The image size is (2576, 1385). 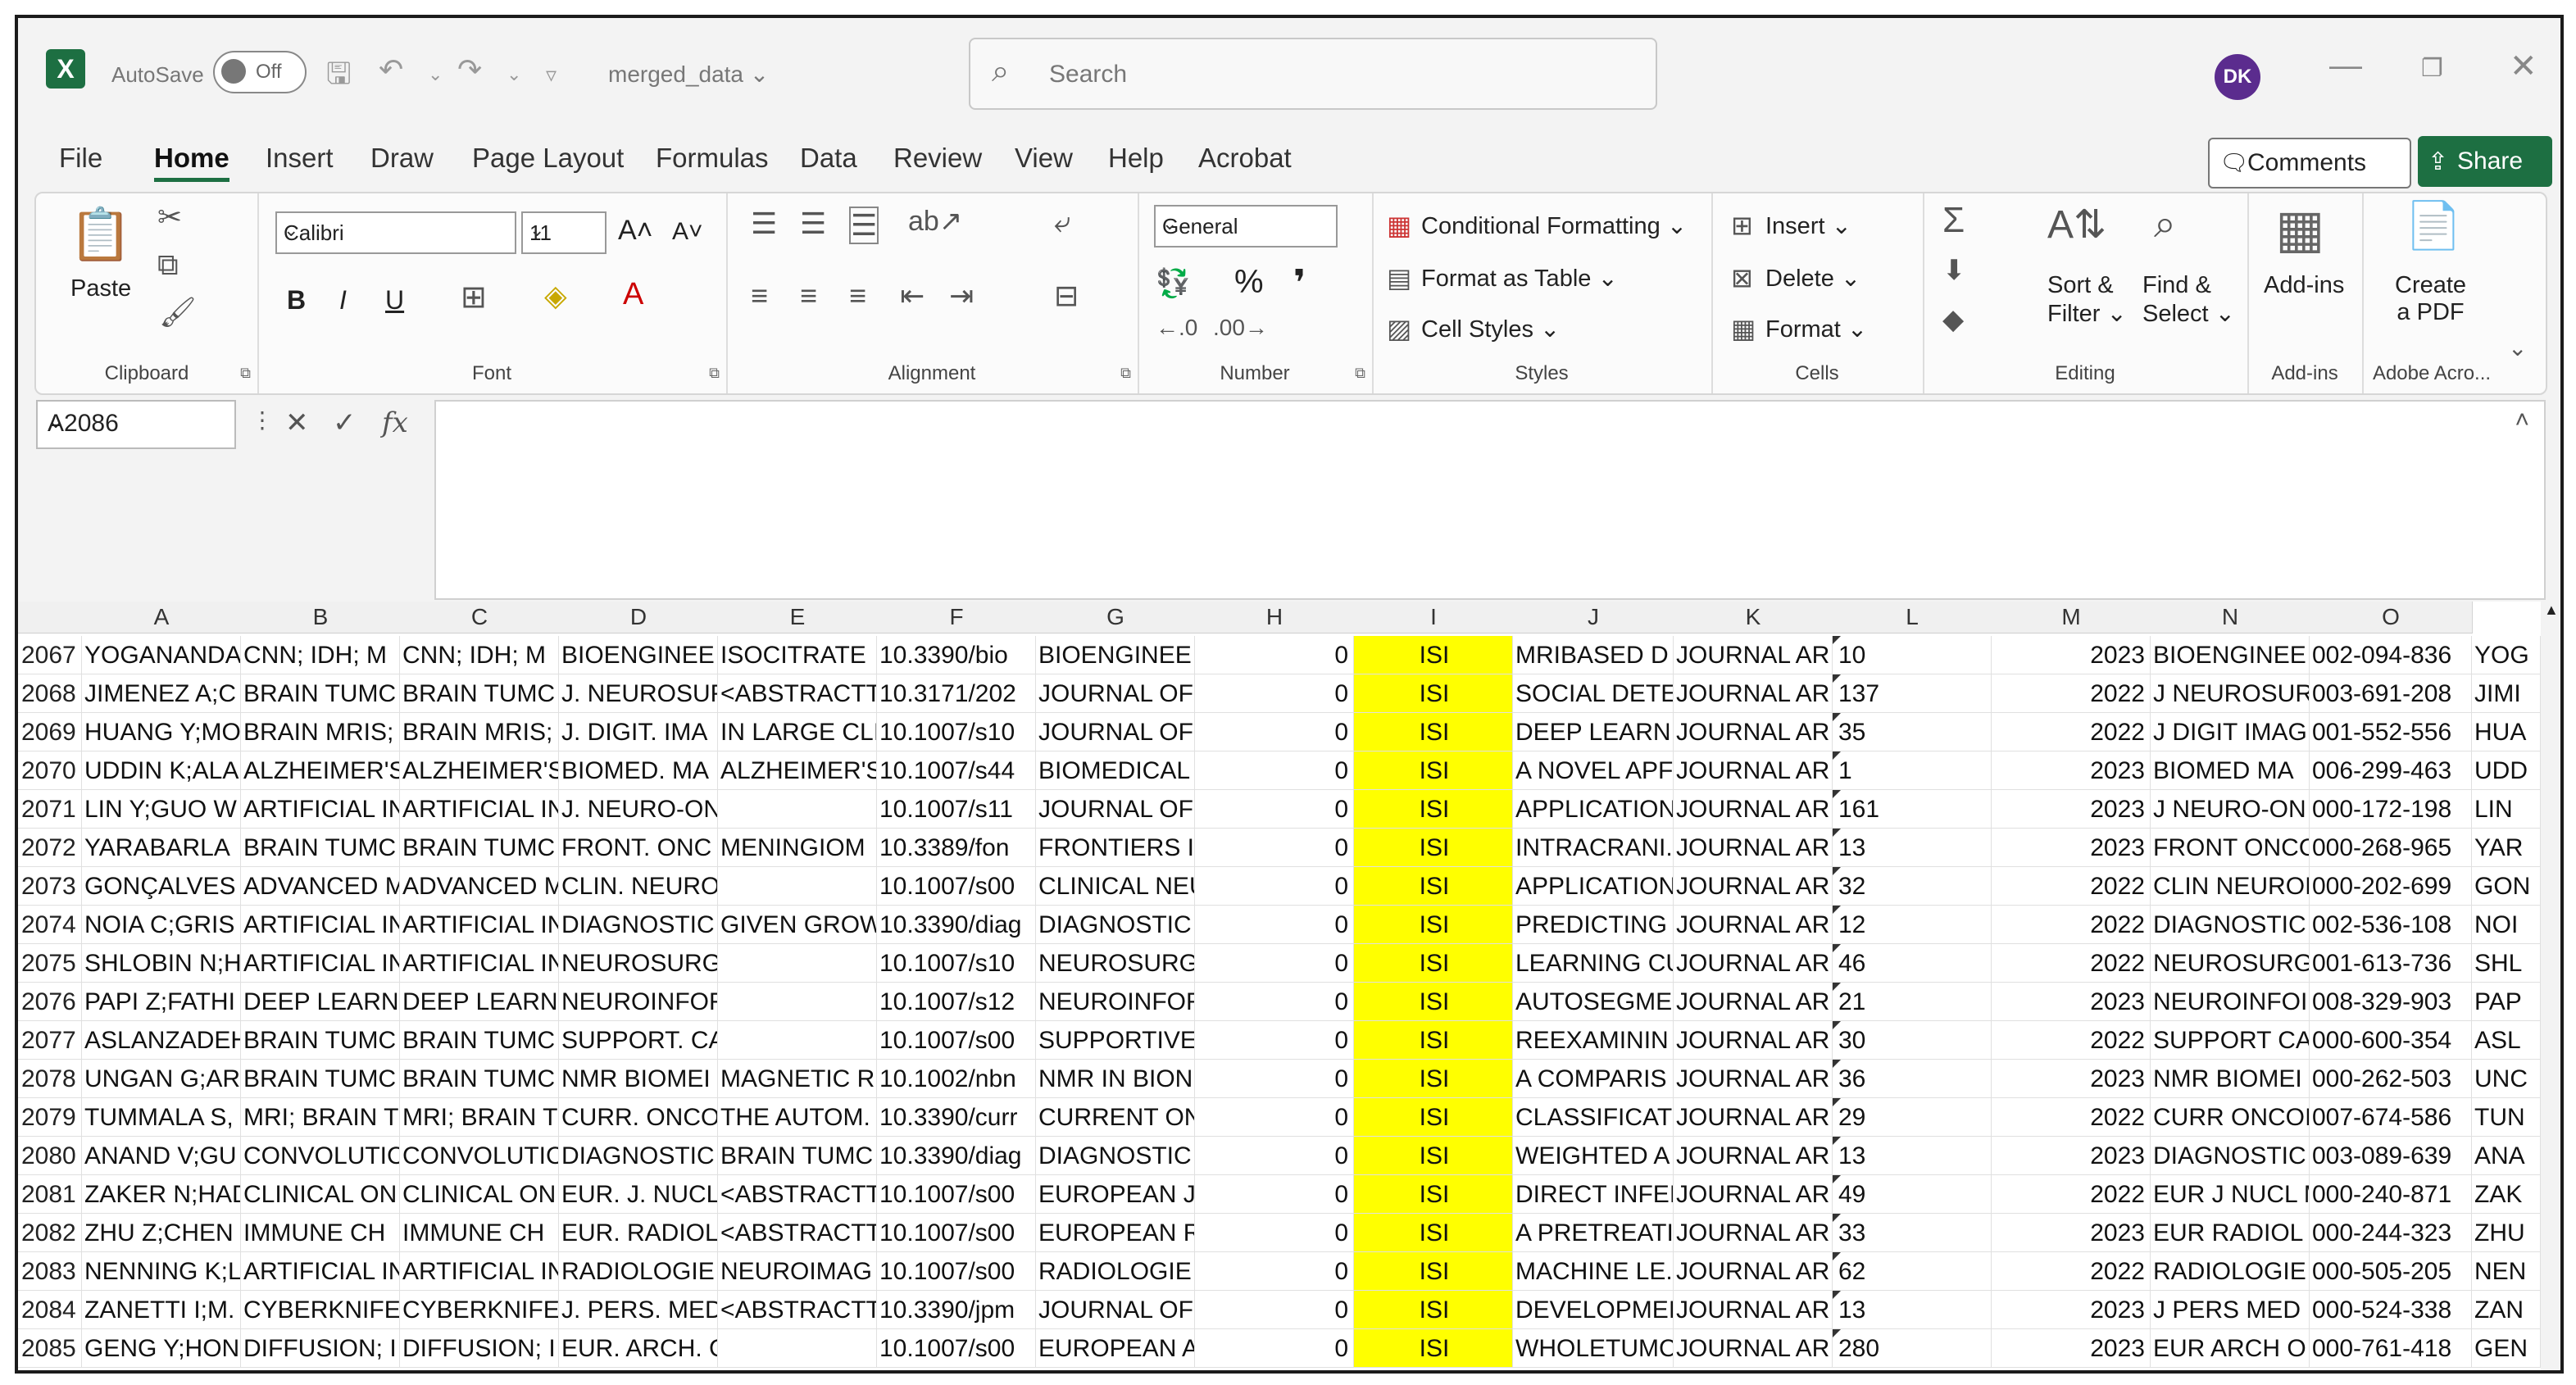 What do you see at coordinates (339, 77) in the screenshot?
I see `save-icon: 🖫` at bounding box center [339, 77].